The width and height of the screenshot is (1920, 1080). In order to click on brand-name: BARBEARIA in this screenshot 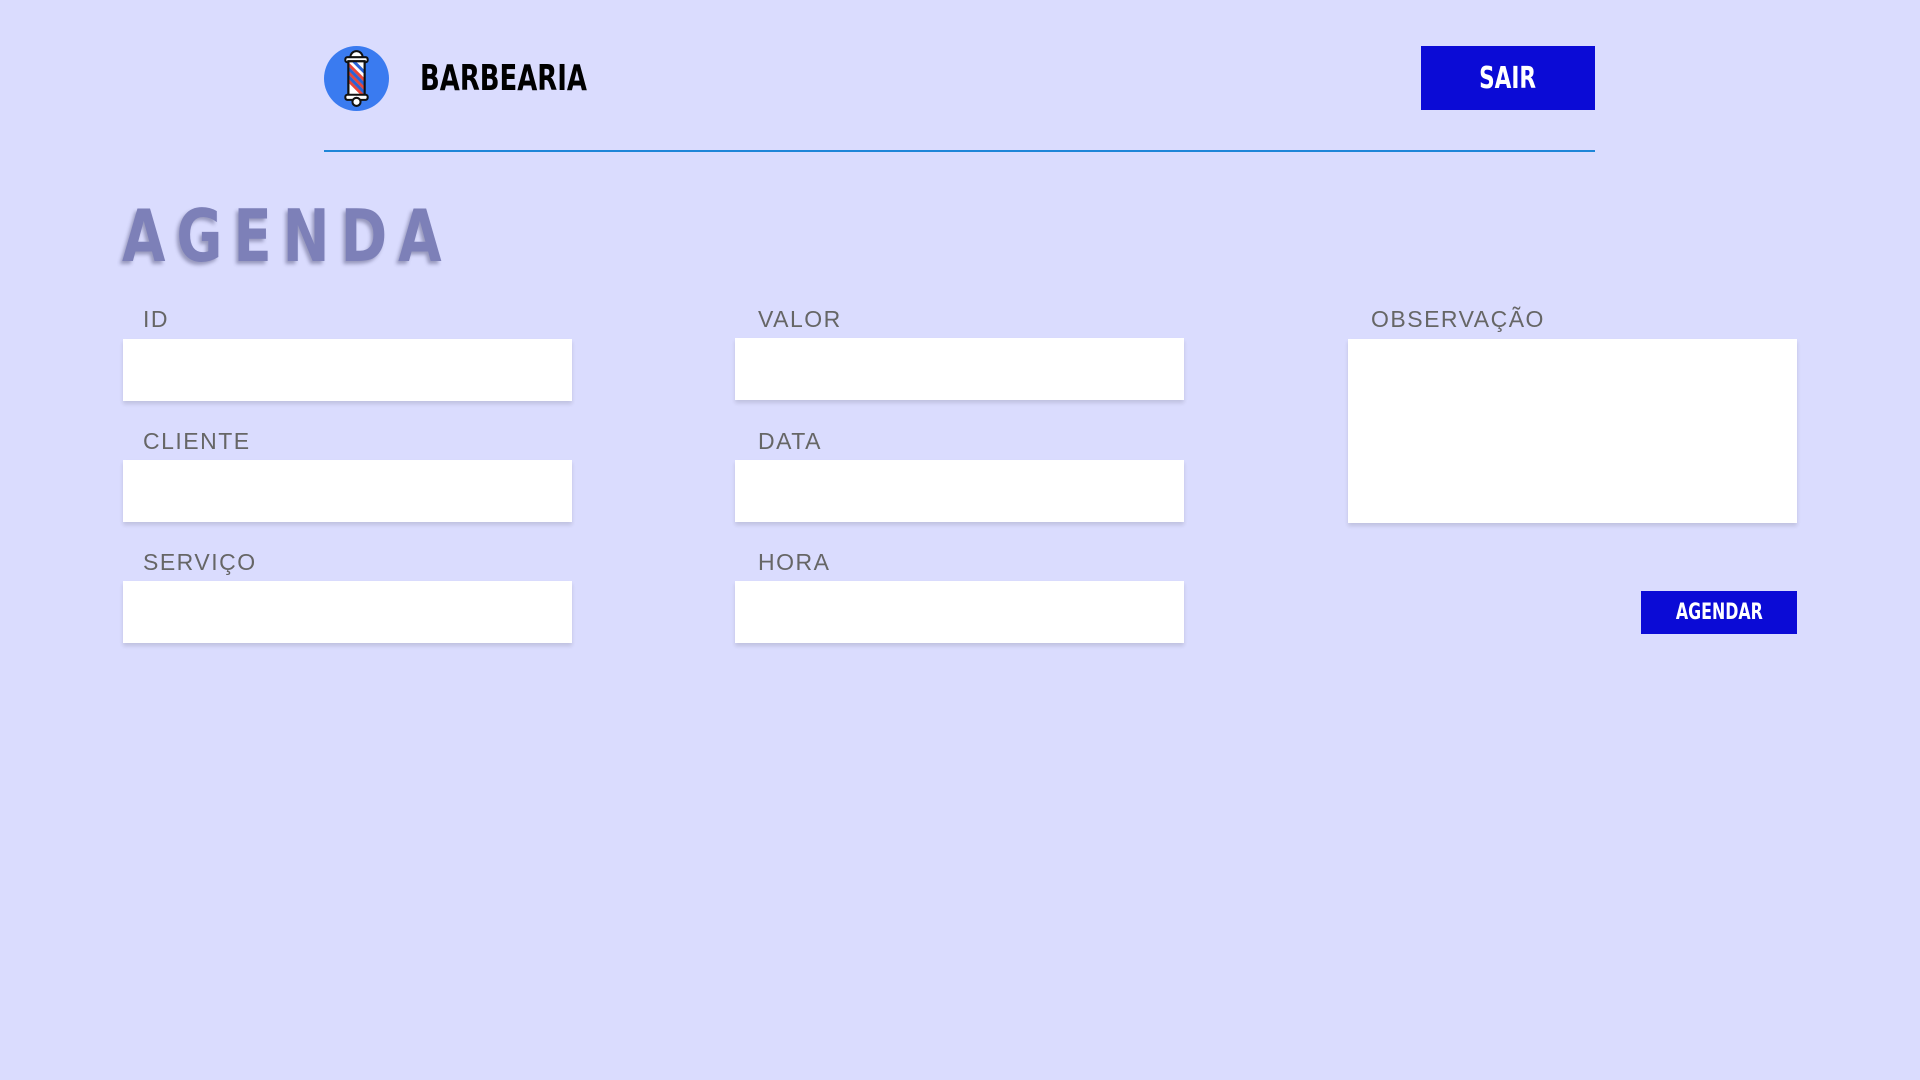, I will do `click(503, 78)`.